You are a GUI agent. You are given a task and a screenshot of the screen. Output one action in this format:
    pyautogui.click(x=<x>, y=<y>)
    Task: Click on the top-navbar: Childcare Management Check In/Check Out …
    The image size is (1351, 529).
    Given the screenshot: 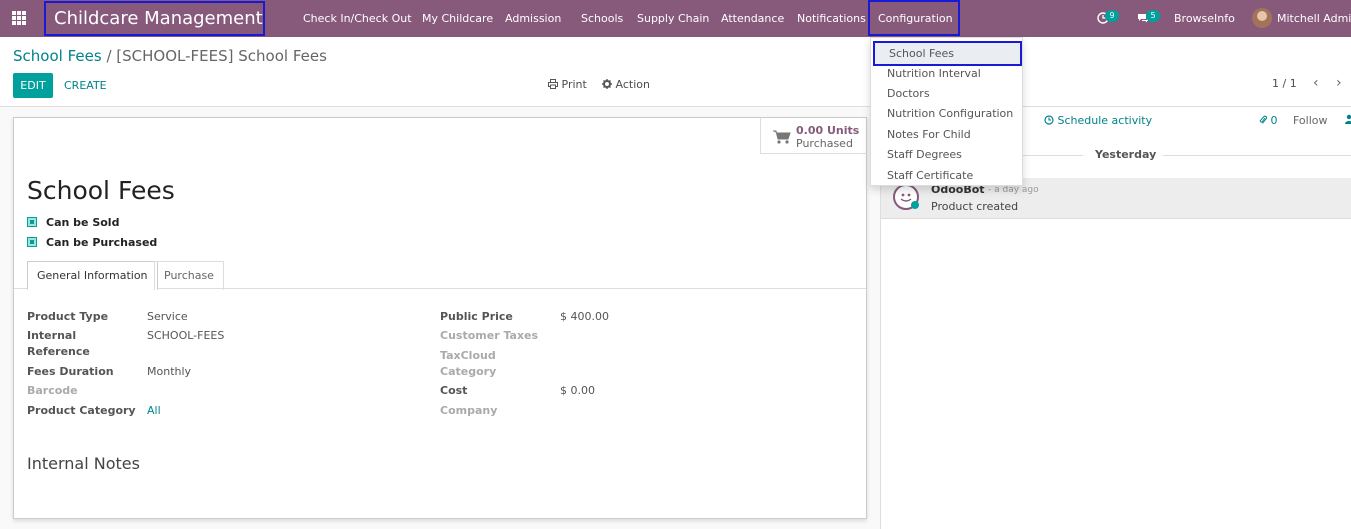 What is the action you would take?
    pyautogui.click(x=675, y=18)
    